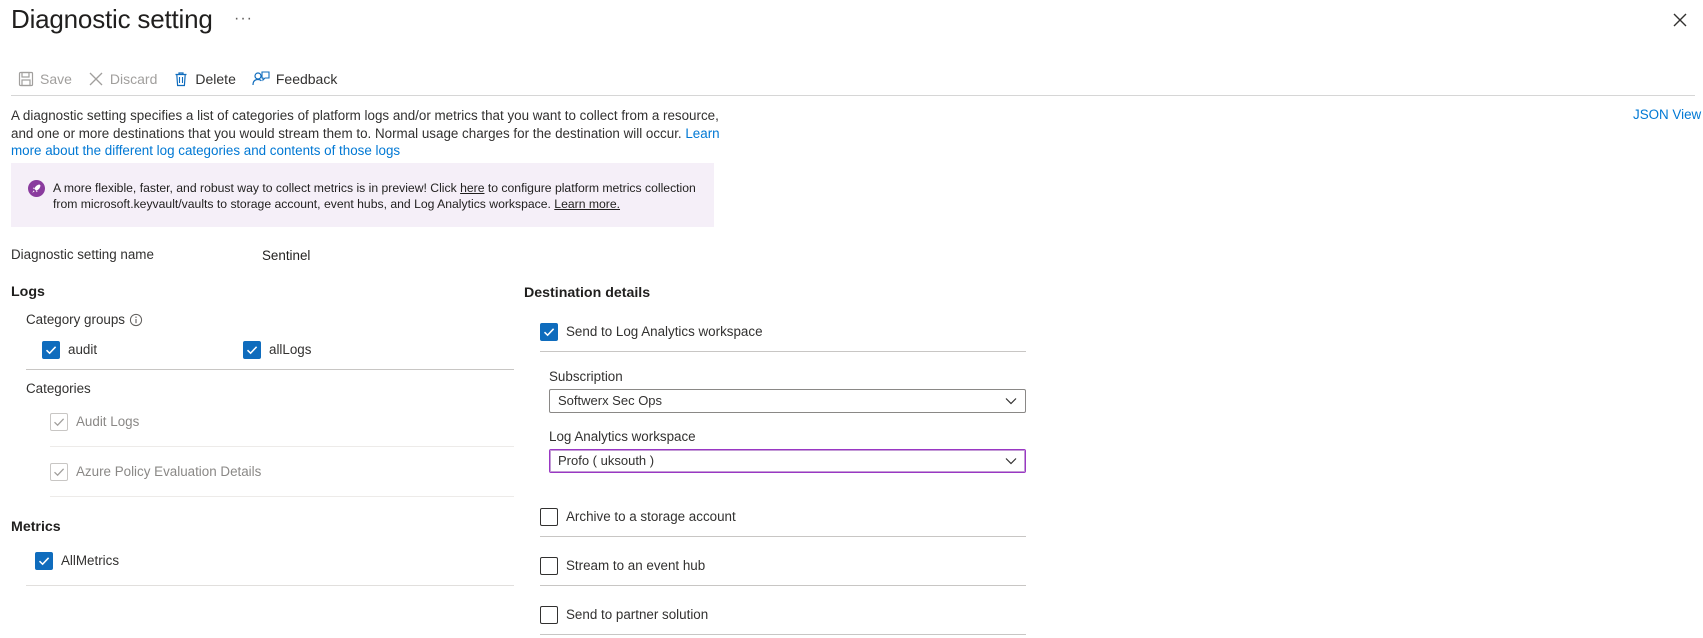 This screenshot has width=1703, height=638. What do you see at coordinates (587, 293) in the screenshot?
I see `destination-section-title: Destination details` at bounding box center [587, 293].